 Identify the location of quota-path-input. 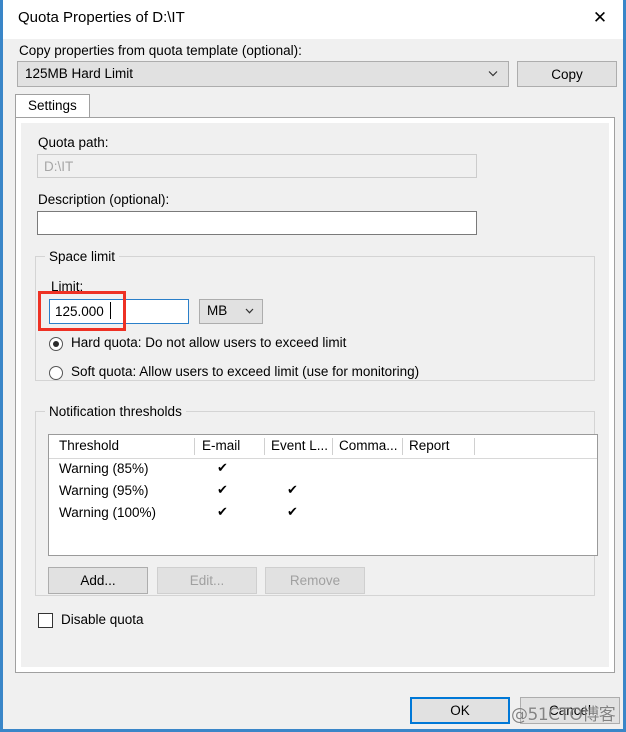
(257, 166).